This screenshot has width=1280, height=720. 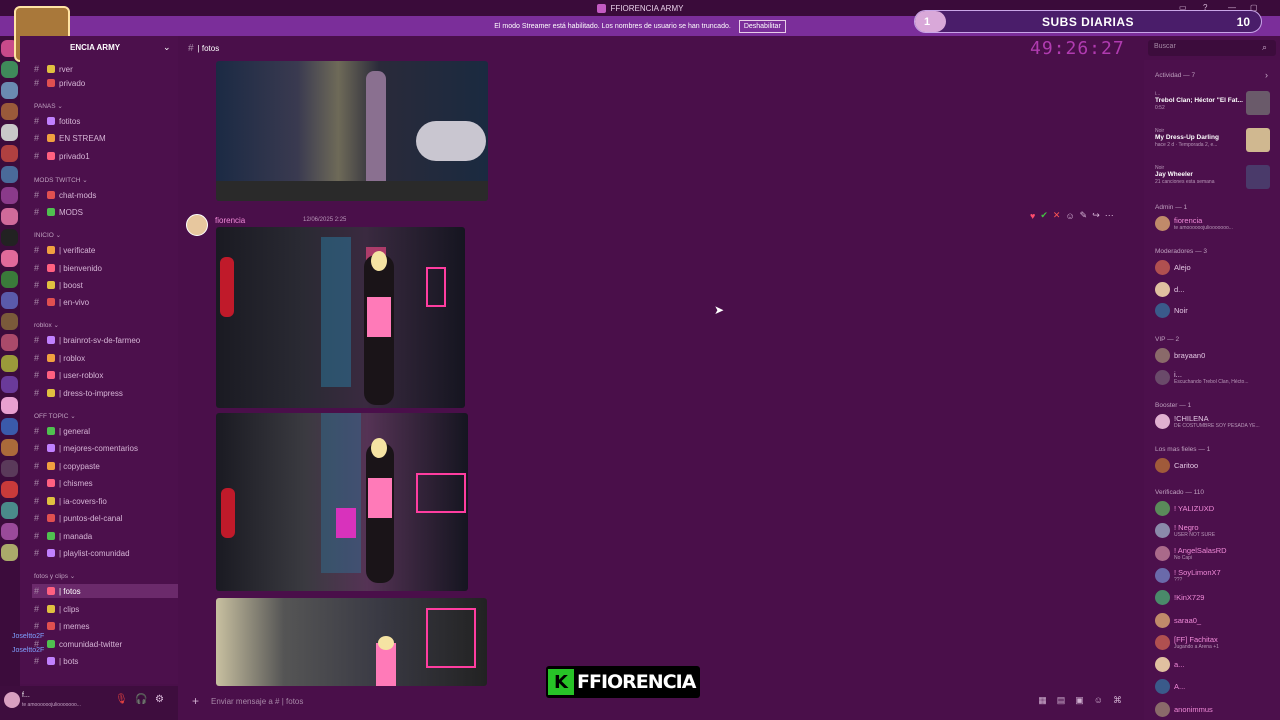 I want to click on member-item: Noir, so click(x=1171, y=310).